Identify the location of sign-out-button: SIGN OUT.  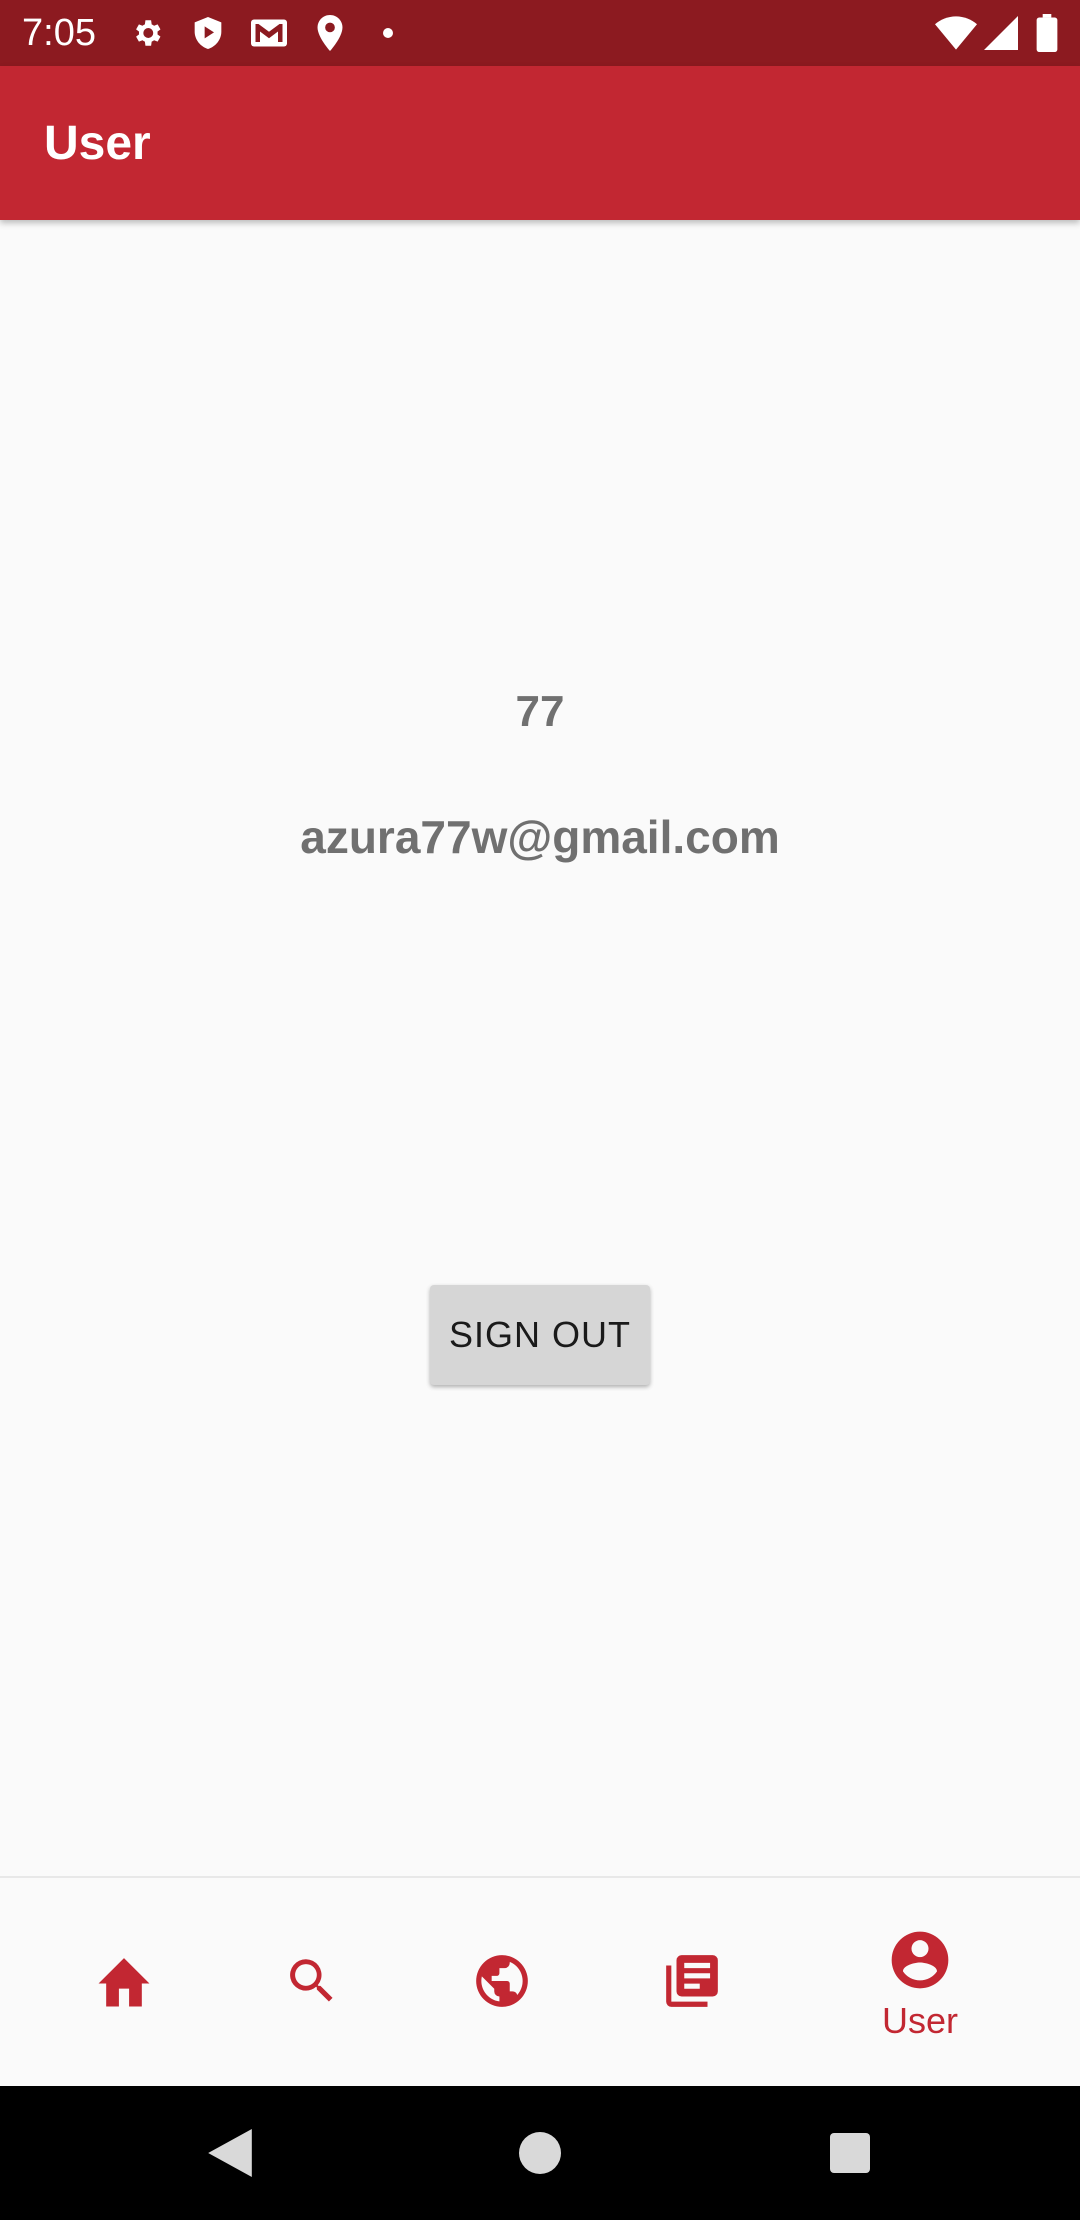
(540, 1335).